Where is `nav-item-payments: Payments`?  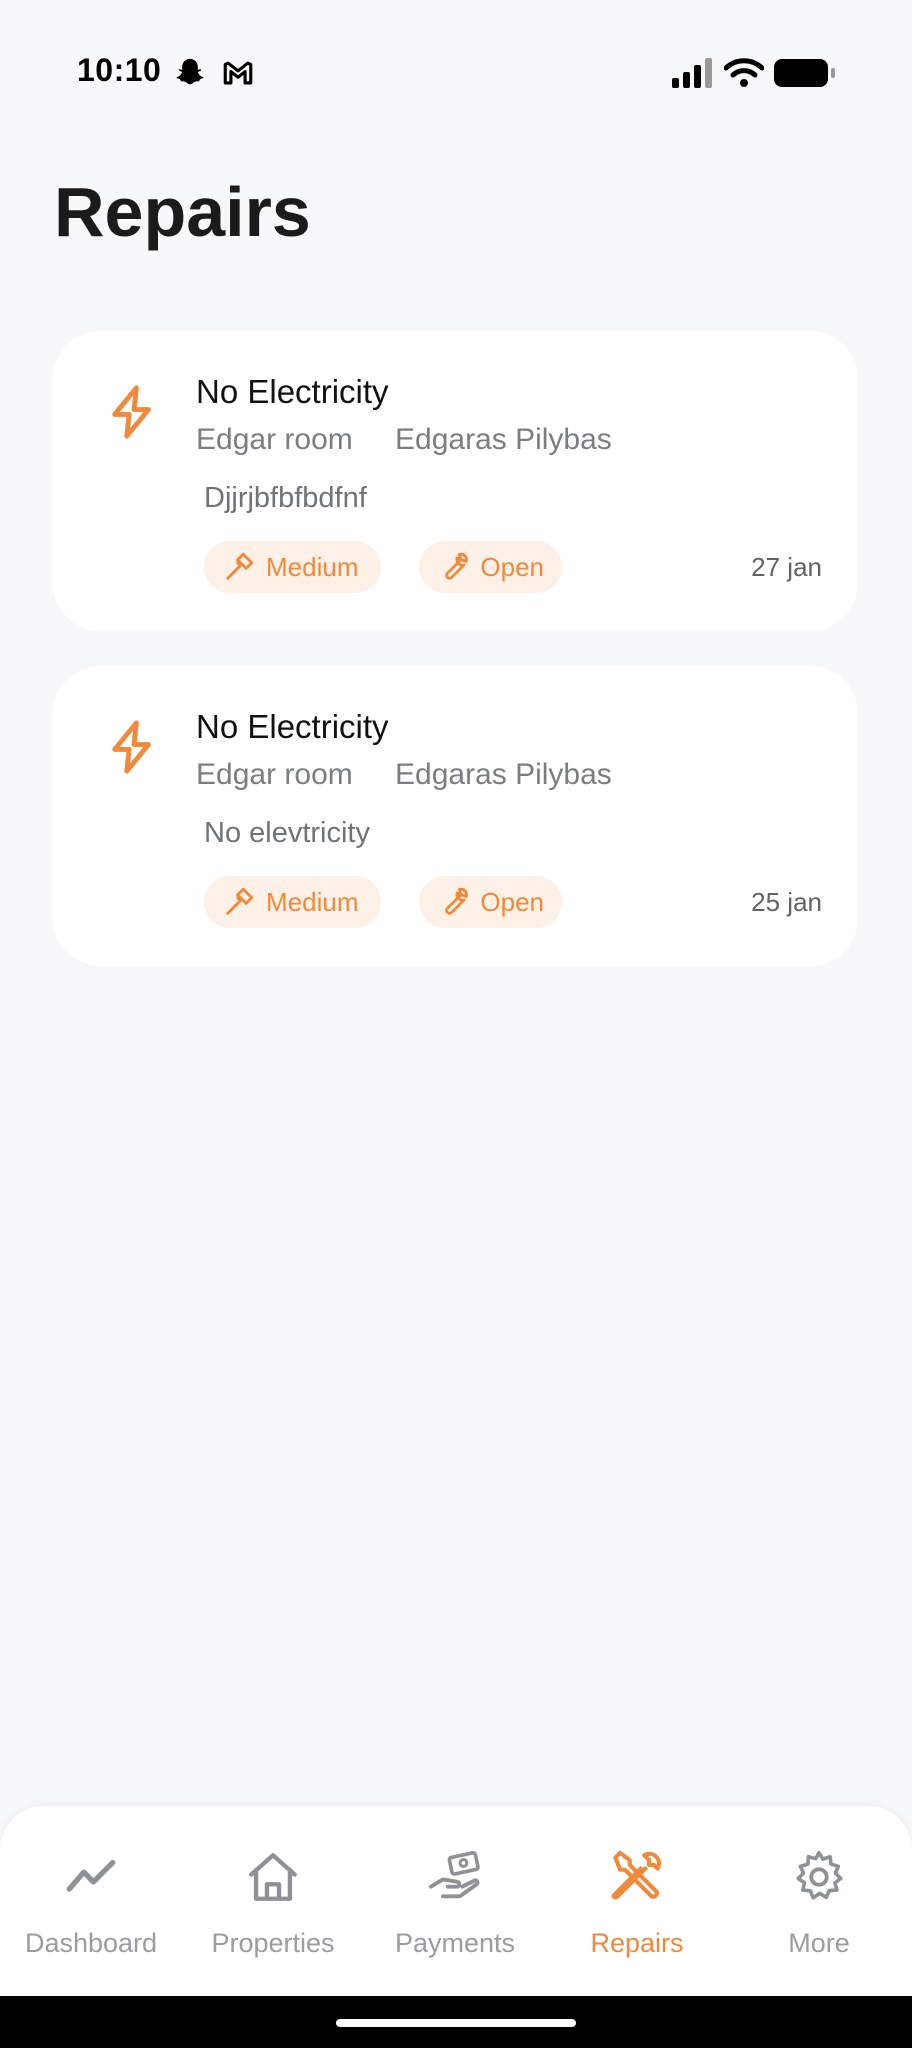 nav-item-payments: Payments is located at coordinates (455, 1901).